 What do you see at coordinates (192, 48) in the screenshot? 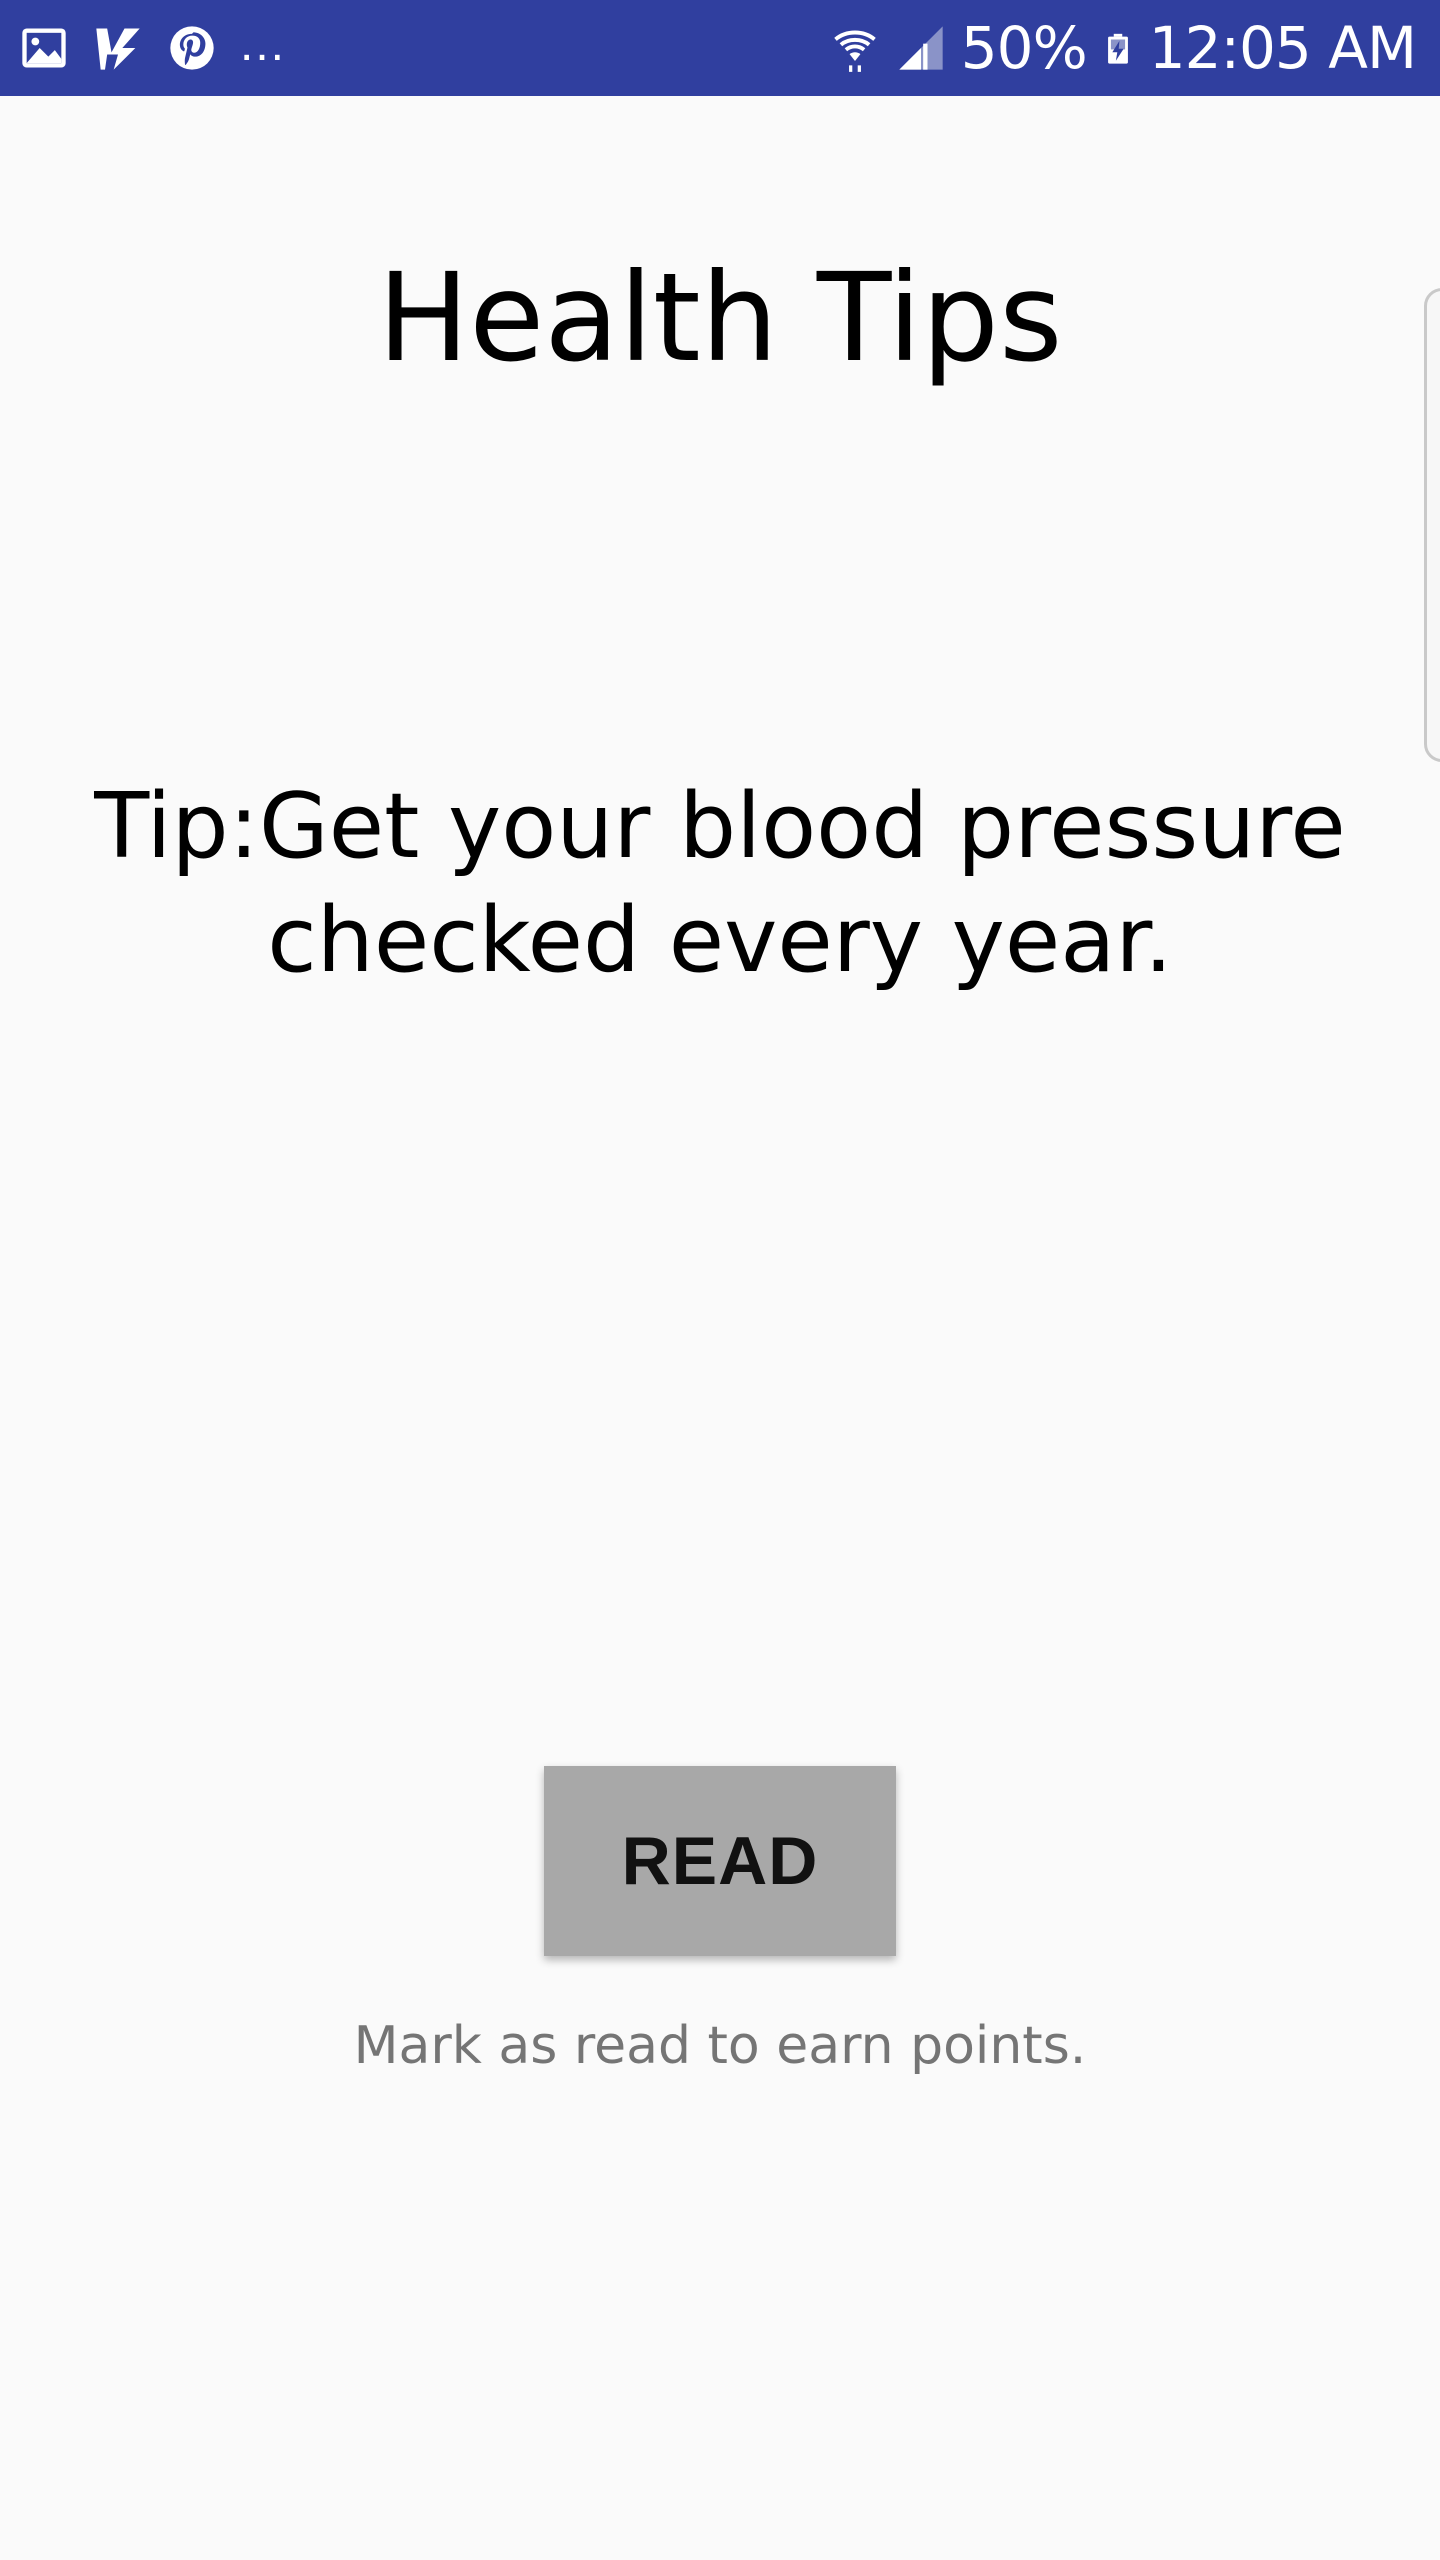
I see `pinterest-icon` at bounding box center [192, 48].